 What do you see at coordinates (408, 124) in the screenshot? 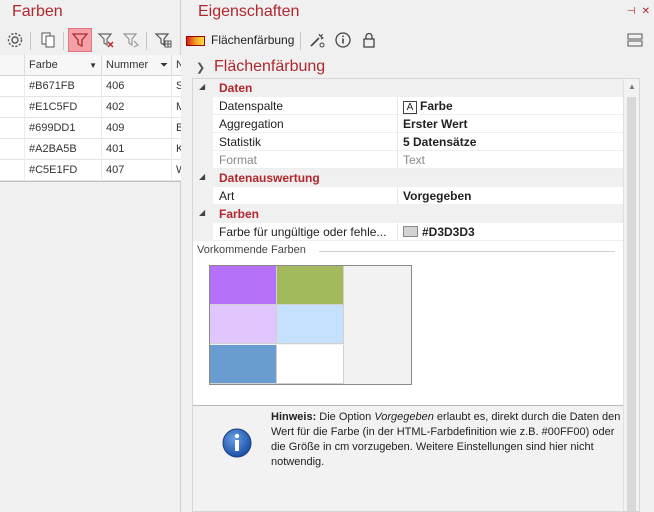
I see `prop-aggregation: Aggregation Erster Wert` at bounding box center [408, 124].